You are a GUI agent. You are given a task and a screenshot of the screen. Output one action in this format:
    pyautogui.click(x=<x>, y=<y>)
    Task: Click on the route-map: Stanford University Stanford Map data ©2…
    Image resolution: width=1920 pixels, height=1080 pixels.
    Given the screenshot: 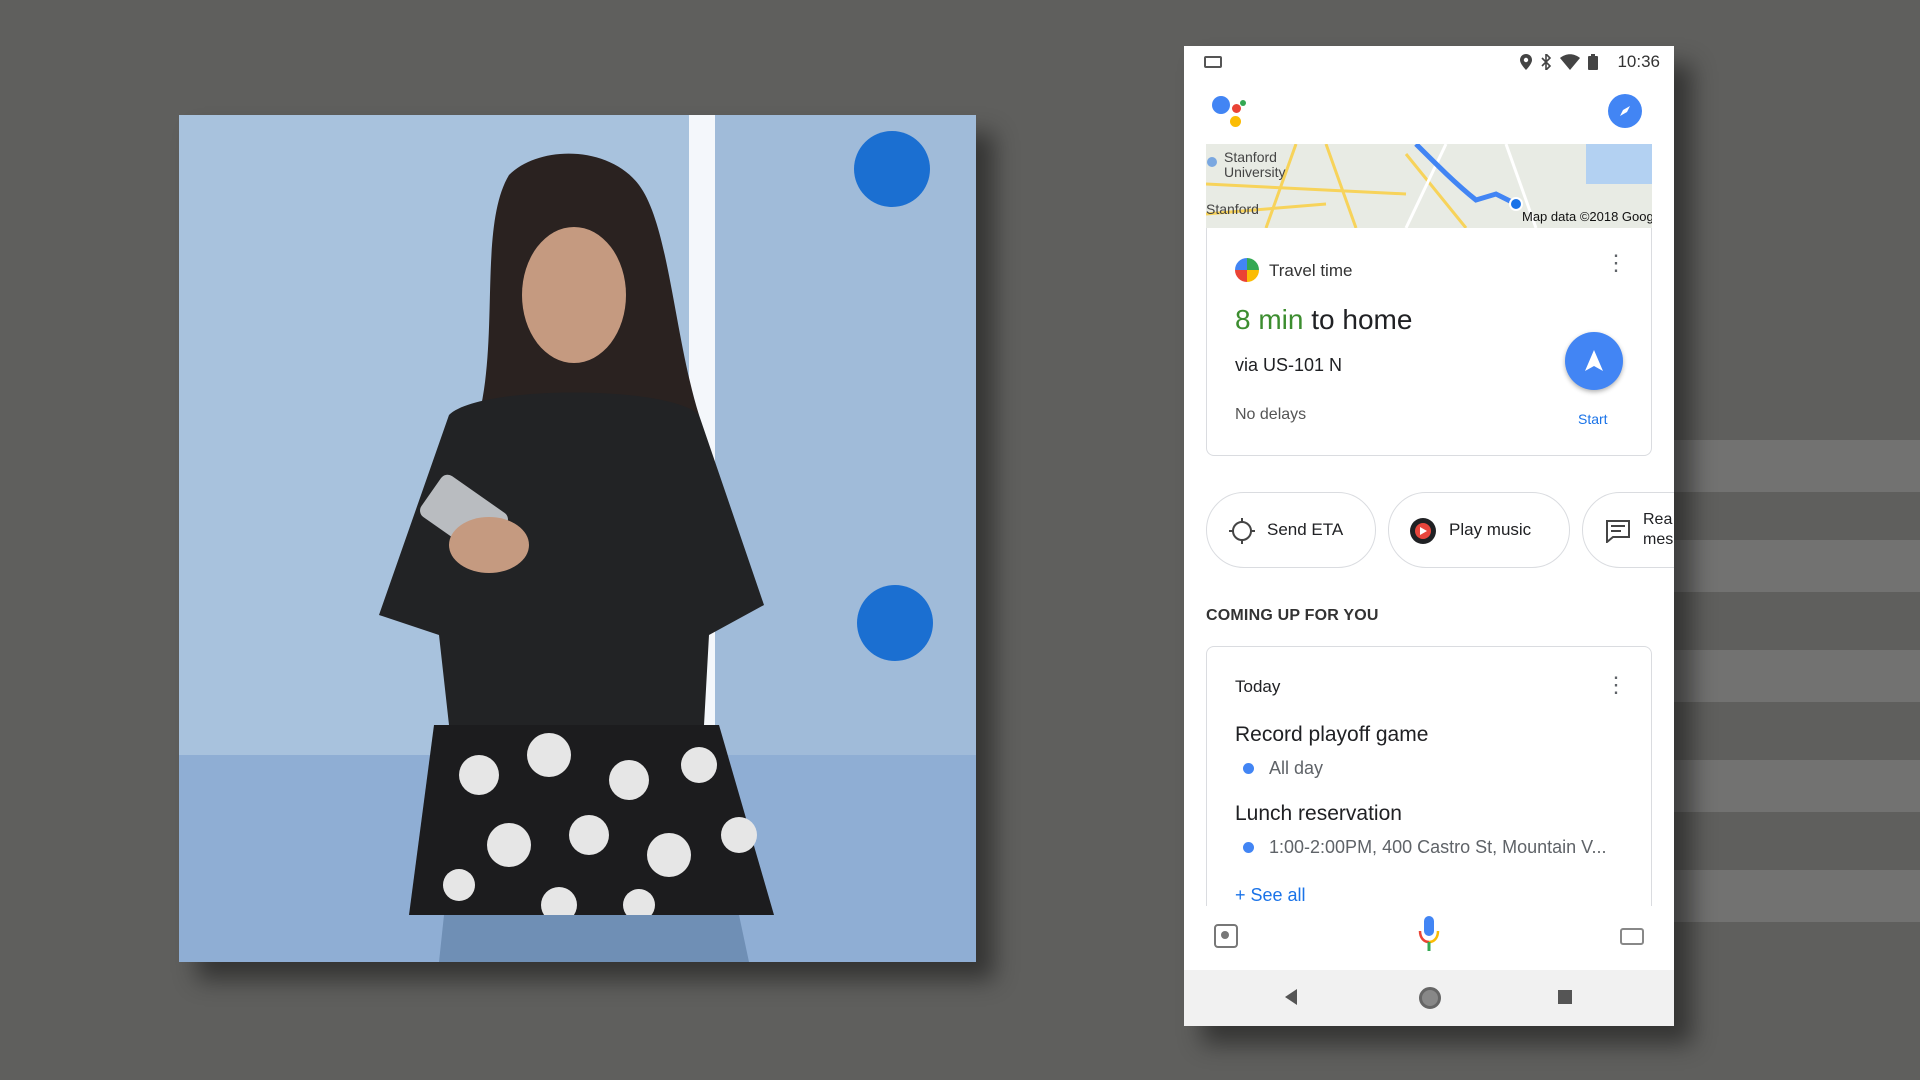 What is the action you would take?
    pyautogui.click(x=1429, y=186)
    